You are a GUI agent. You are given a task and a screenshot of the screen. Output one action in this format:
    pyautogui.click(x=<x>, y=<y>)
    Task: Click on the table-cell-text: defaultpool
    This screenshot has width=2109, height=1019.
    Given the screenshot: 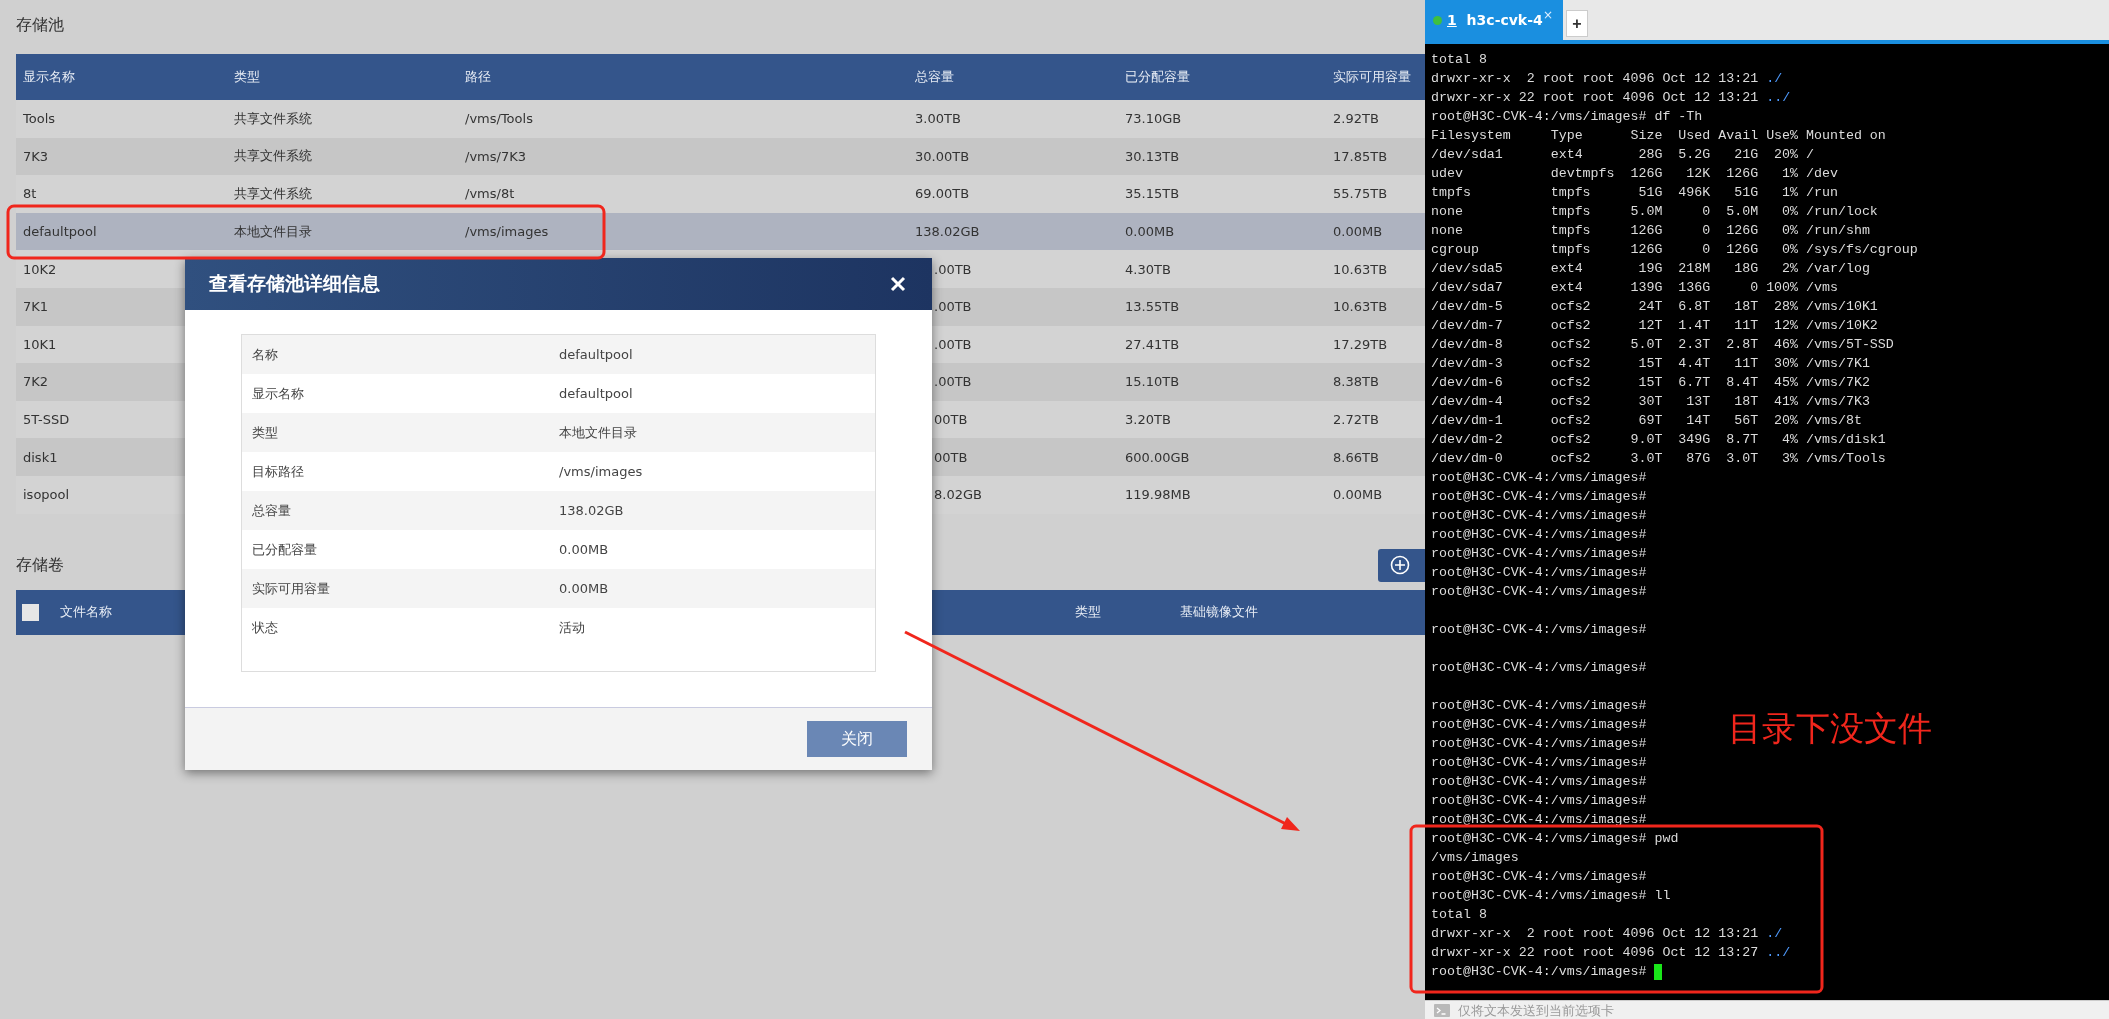 What is the action you would take?
    pyautogui.click(x=60, y=232)
    